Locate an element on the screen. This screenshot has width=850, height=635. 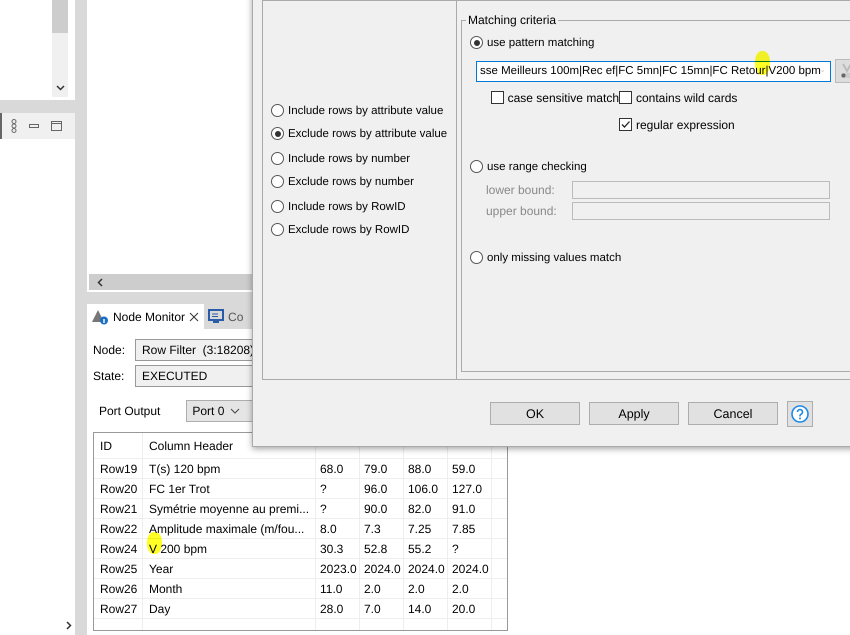
row-id-cell: Row20 is located at coordinates (118, 488).